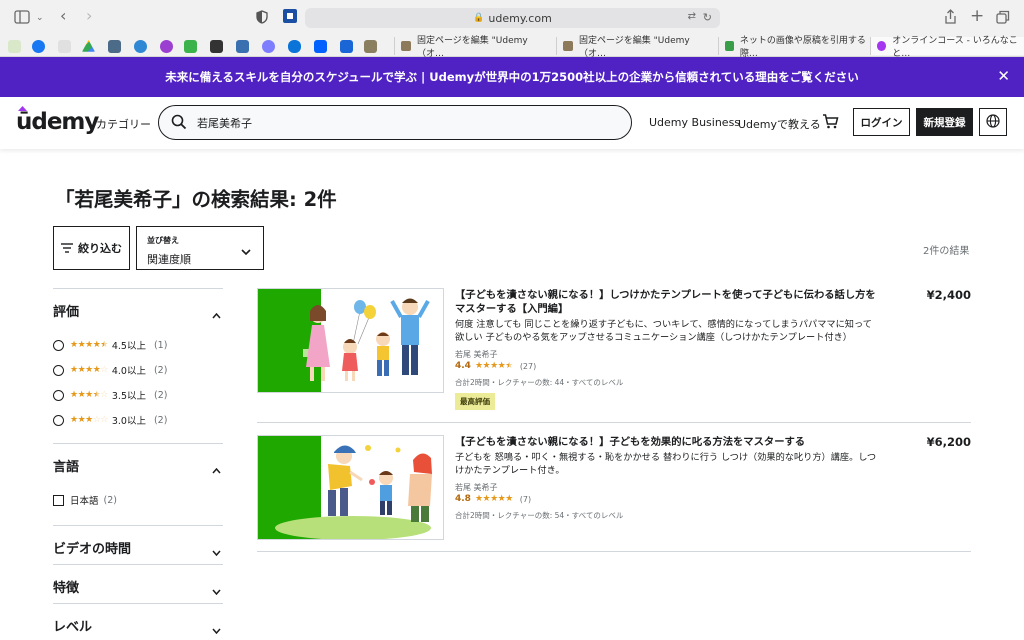 This screenshot has width=1024, height=640. I want to click on globe-icon, so click(993, 122).